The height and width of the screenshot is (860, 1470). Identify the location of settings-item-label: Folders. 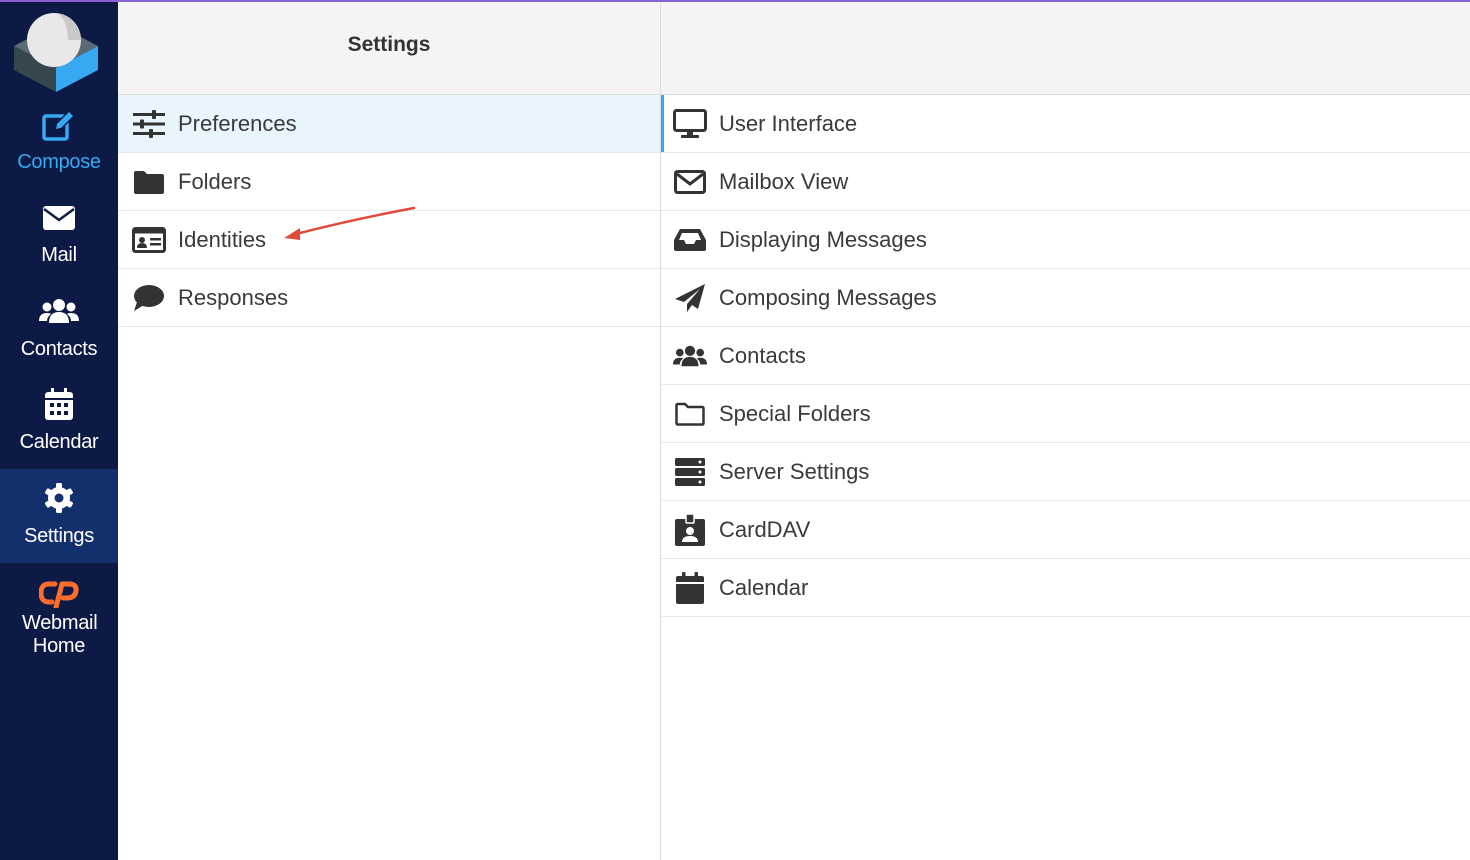
(215, 181).